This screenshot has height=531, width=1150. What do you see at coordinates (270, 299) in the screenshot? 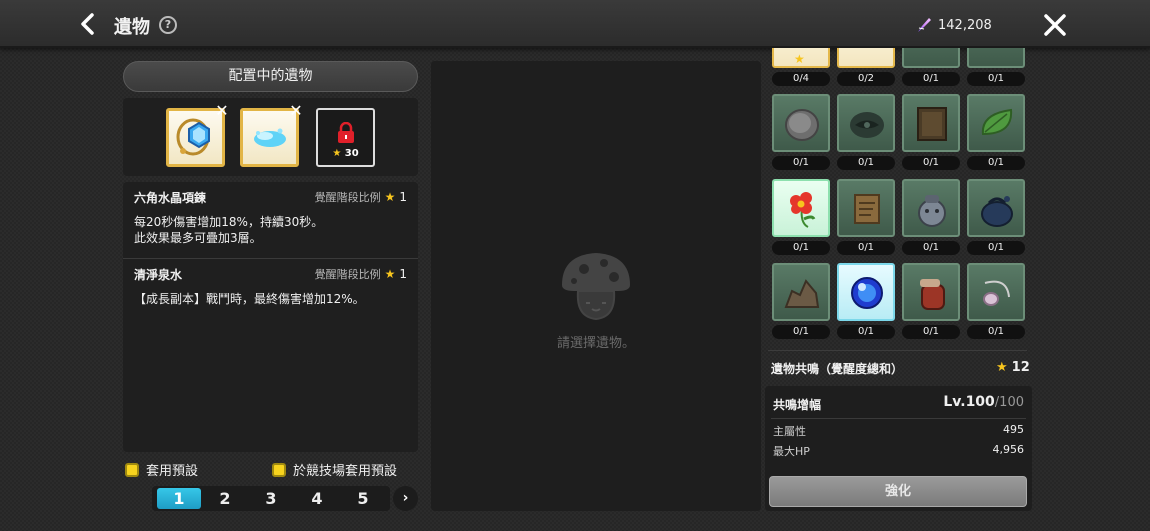
I see `relic-effect-text: 【成長副本】戰鬥時，最終傷害增加12%。` at bounding box center [270, 299].